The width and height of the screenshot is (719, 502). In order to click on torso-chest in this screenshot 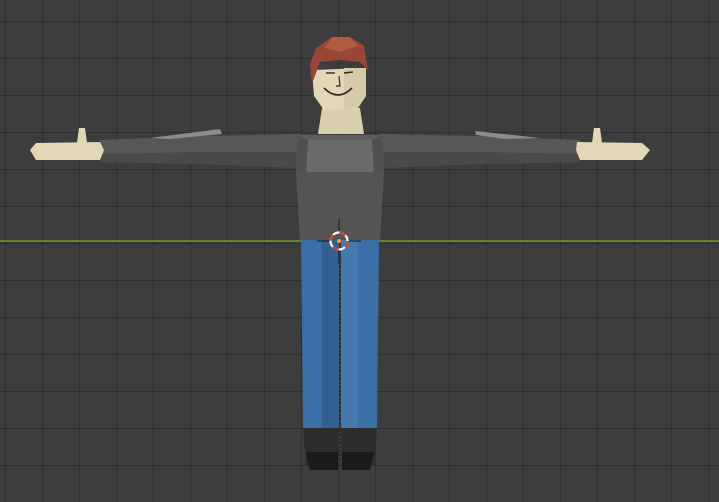, I will do `click(340, 156)`.